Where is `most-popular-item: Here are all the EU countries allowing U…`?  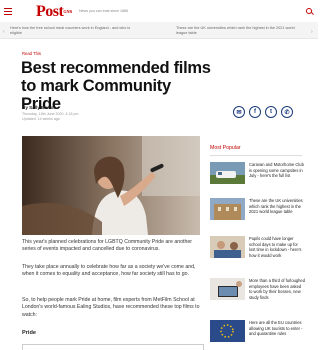 most-popular-item: Here are all the EU countries allowing U… is located at coordinates (257, 335).